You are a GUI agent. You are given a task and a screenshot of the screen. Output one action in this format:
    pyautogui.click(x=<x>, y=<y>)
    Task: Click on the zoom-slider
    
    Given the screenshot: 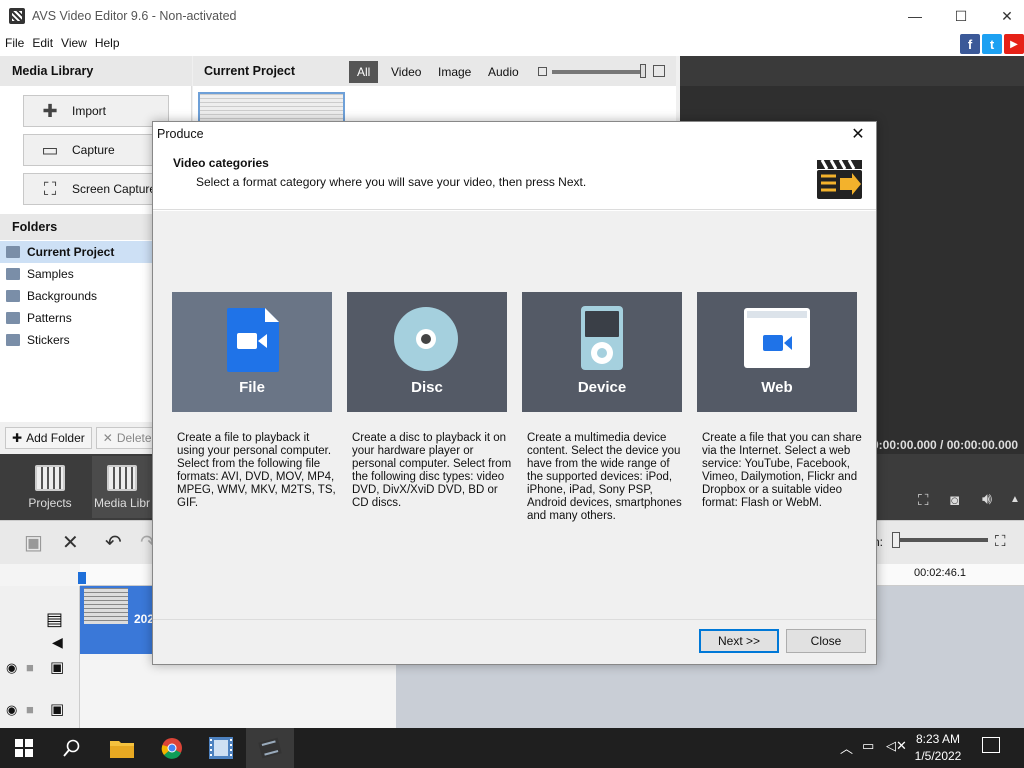 What is the action you would take?
    pyautogui.click(x=941, y=540)
    